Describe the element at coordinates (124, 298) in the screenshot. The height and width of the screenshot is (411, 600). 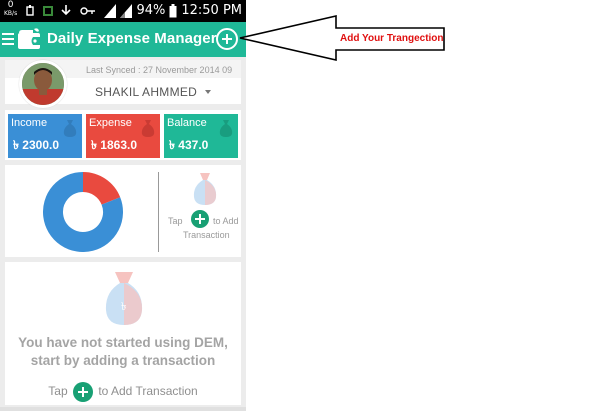
I see `money-bag-icon: ৳` at that location.